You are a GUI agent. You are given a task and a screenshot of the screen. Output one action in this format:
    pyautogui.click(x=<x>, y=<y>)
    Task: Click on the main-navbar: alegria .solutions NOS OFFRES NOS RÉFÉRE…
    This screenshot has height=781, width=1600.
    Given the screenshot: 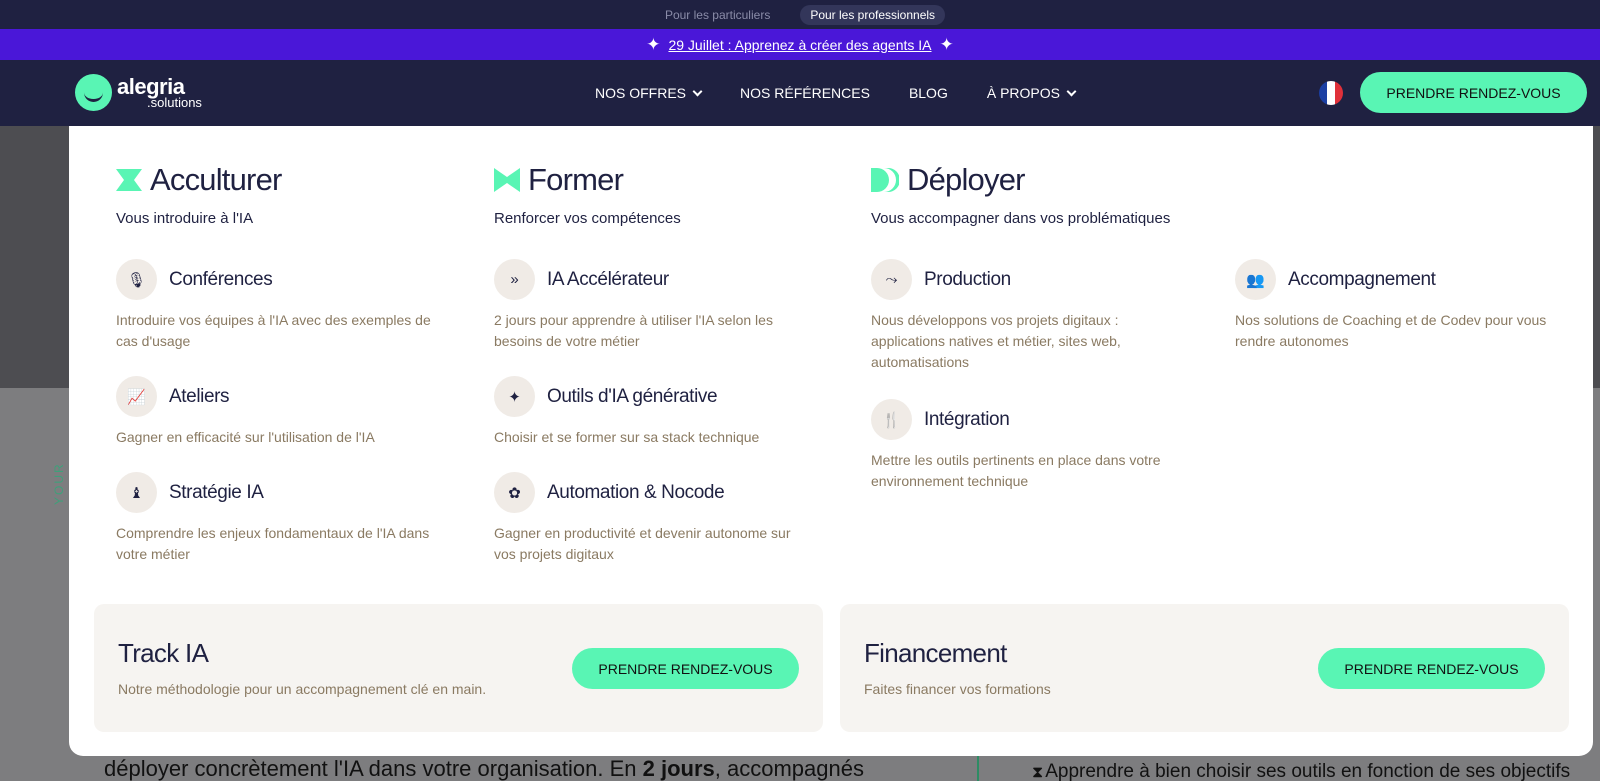 What is the action you would take?
    pyautogui.click(x=800, y=93)
    